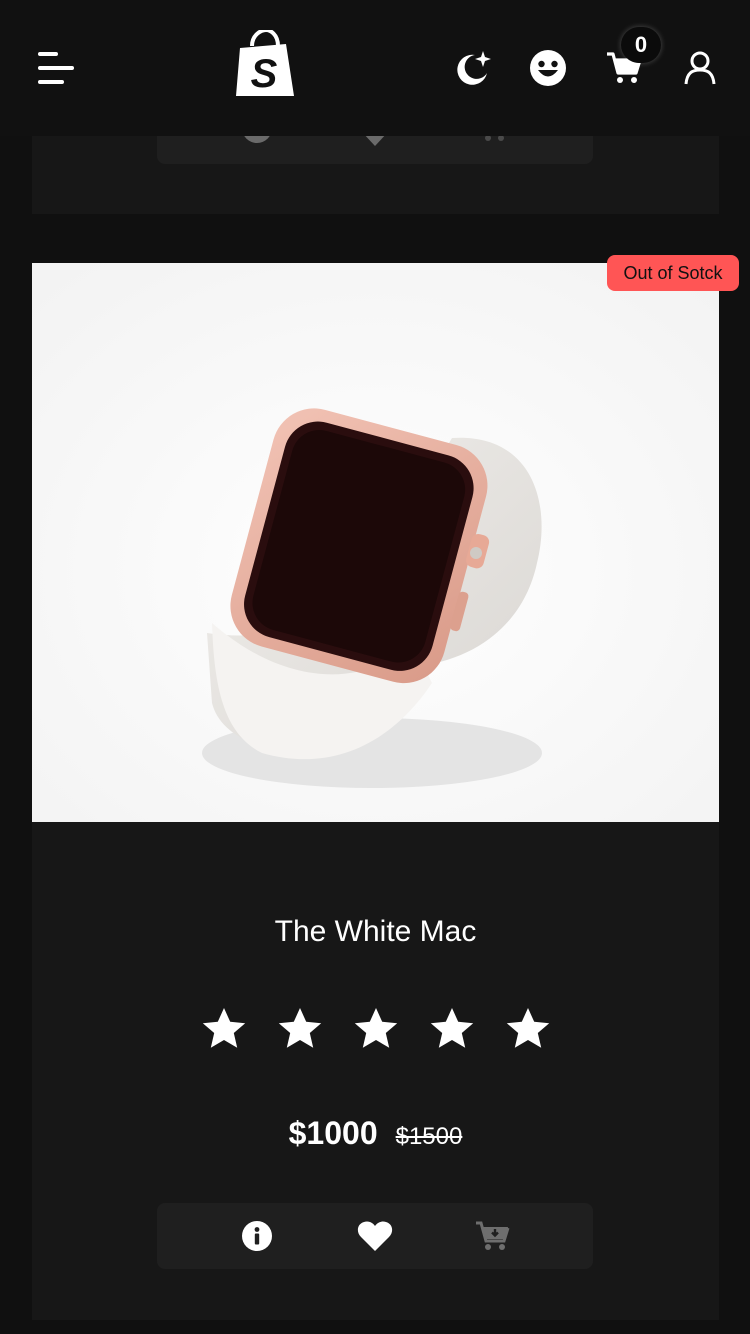  I want to click on wishlist-button, so click(375, 1236).